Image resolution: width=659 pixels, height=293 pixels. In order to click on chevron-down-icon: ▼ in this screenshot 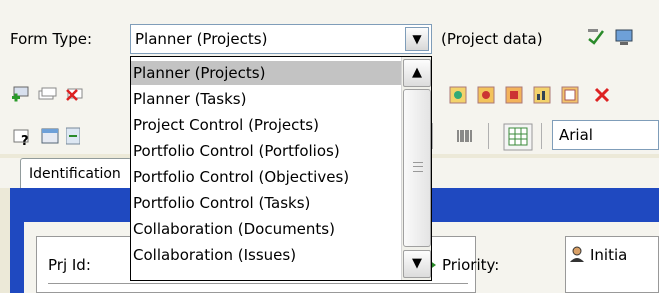, I will do `click(417, 39)`.